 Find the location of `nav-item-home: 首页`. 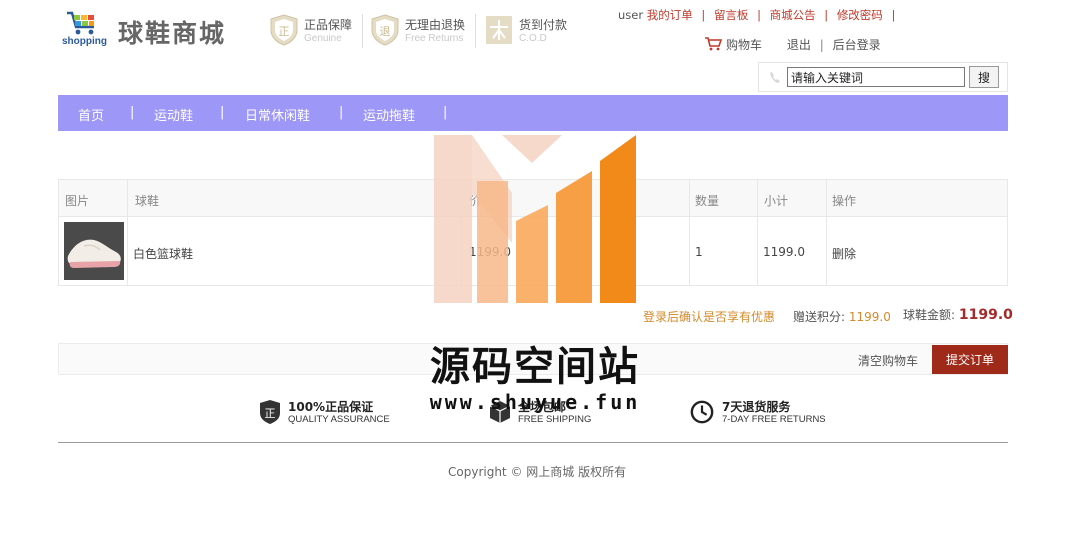

nav-item-home: 首页 is located at coordinates (91, 114).